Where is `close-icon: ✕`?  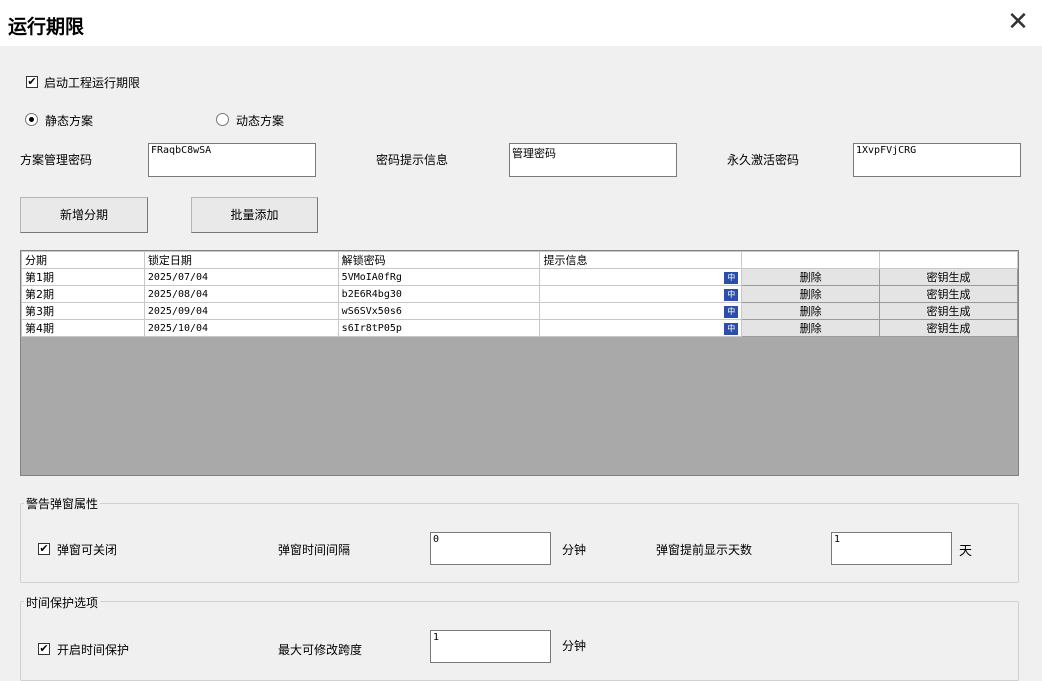
close-icon: ✕ is located at coordinates (1018, 22).